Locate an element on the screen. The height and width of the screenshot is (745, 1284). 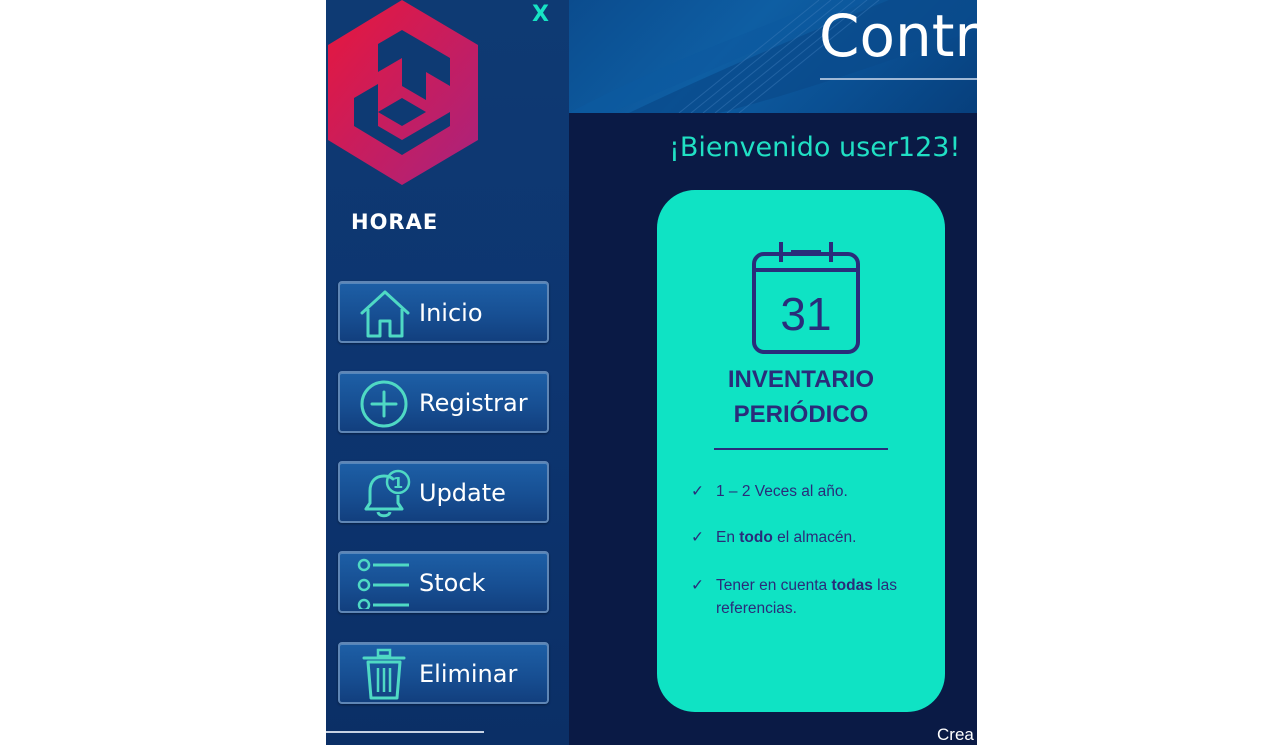
checklist-item: ✓ Tener en cuenta todas las referencias. is located at coordinates (801, 597).